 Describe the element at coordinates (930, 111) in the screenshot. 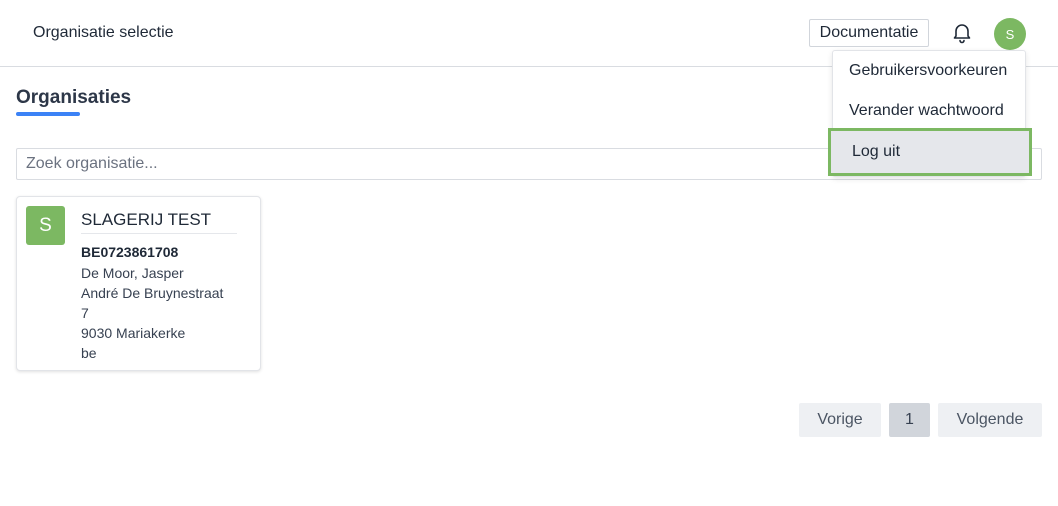

I see `menu-item-change-password: Verander wachtwoord` at that location.